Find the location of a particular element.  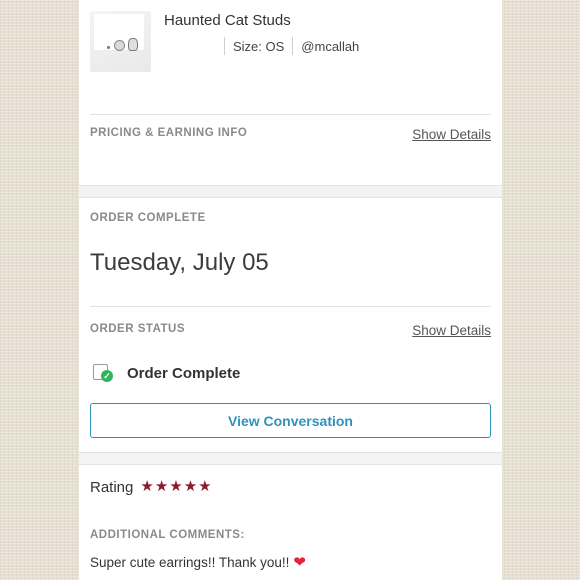

order-complete-label: ORDER COMPLETE is located at coordinates (148, 218).